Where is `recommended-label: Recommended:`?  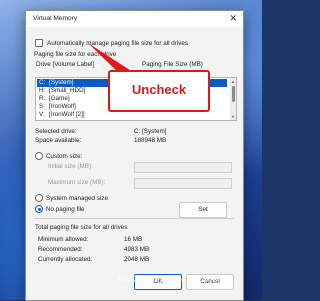
recommended-label: Recommended: is located at coordinates (60, 249).